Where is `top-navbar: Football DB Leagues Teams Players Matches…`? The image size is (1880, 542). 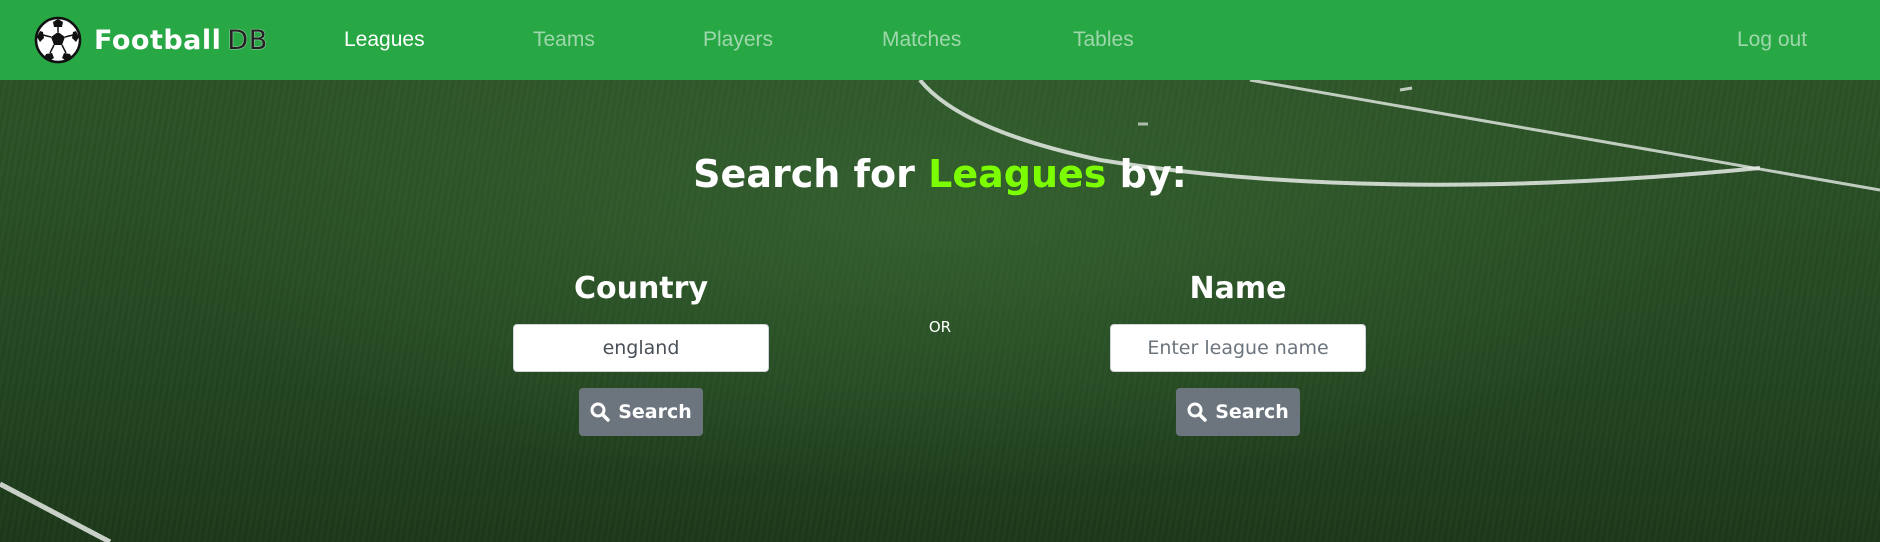
top-navbar: Football DB Leagues Teams Players Matches… is located at coordinates (940, 40).